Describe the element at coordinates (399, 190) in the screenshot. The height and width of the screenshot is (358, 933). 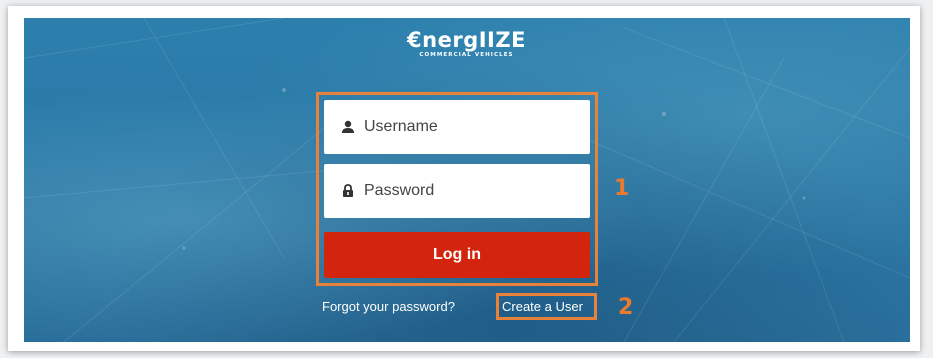
I see `password-placeholder: Password` at that location.